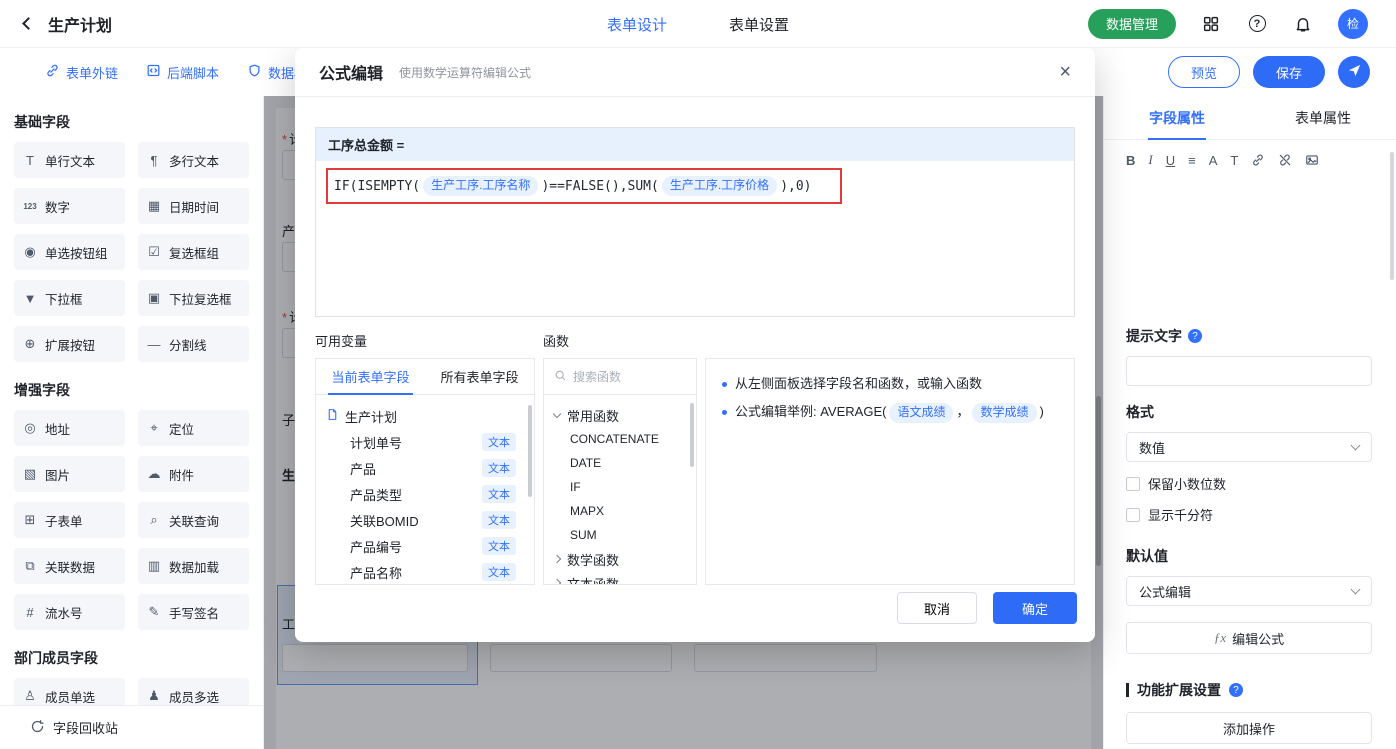 The height and width of the screenshot is (749, 1396). I want to click on variables-scrollbar, so click(530, 451).